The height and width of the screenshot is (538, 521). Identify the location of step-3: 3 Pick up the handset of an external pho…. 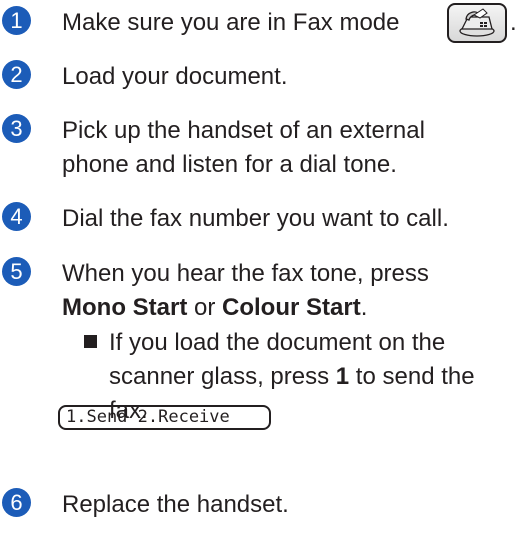
(260, 148).